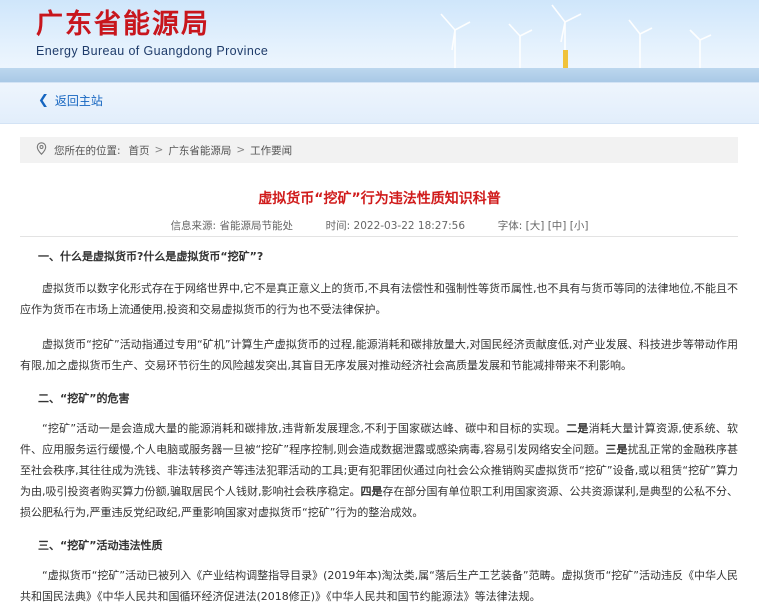 The image size is (759, 607). I want to click on location-pin-icon, so click(45, 150).